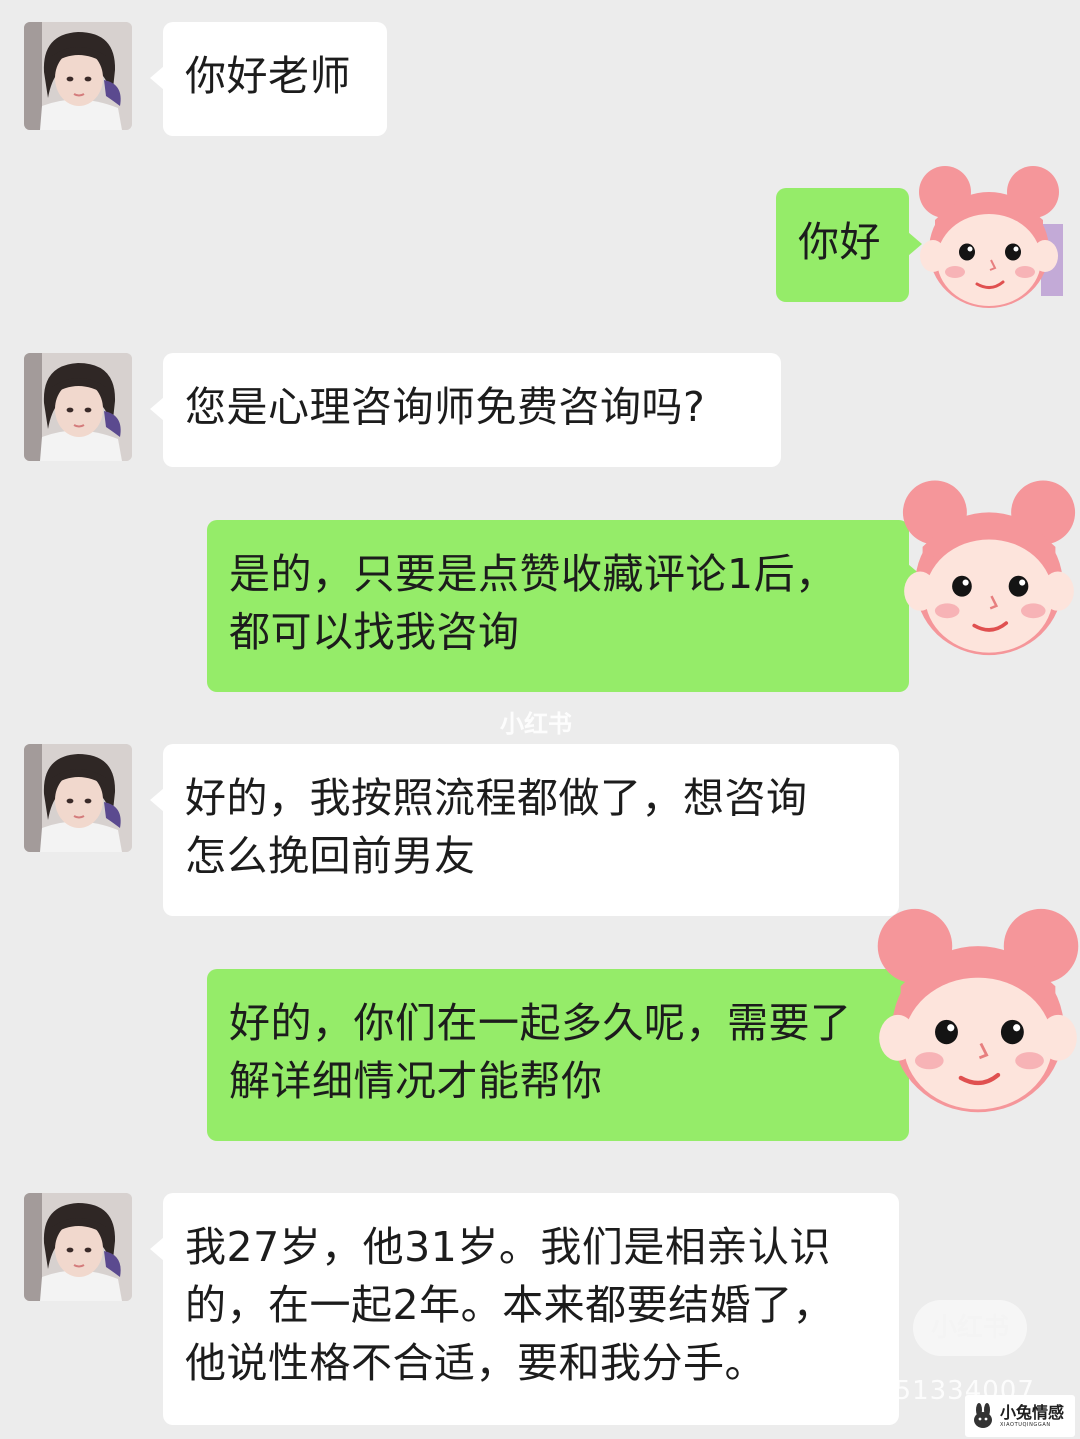 Image resolution: width=1080 pixels, height=1439 pixels. I want to click on outgoing-message: 好的，你们在一起多久呢，需要了 解详细情况才能帮你, so click(564, 1055).